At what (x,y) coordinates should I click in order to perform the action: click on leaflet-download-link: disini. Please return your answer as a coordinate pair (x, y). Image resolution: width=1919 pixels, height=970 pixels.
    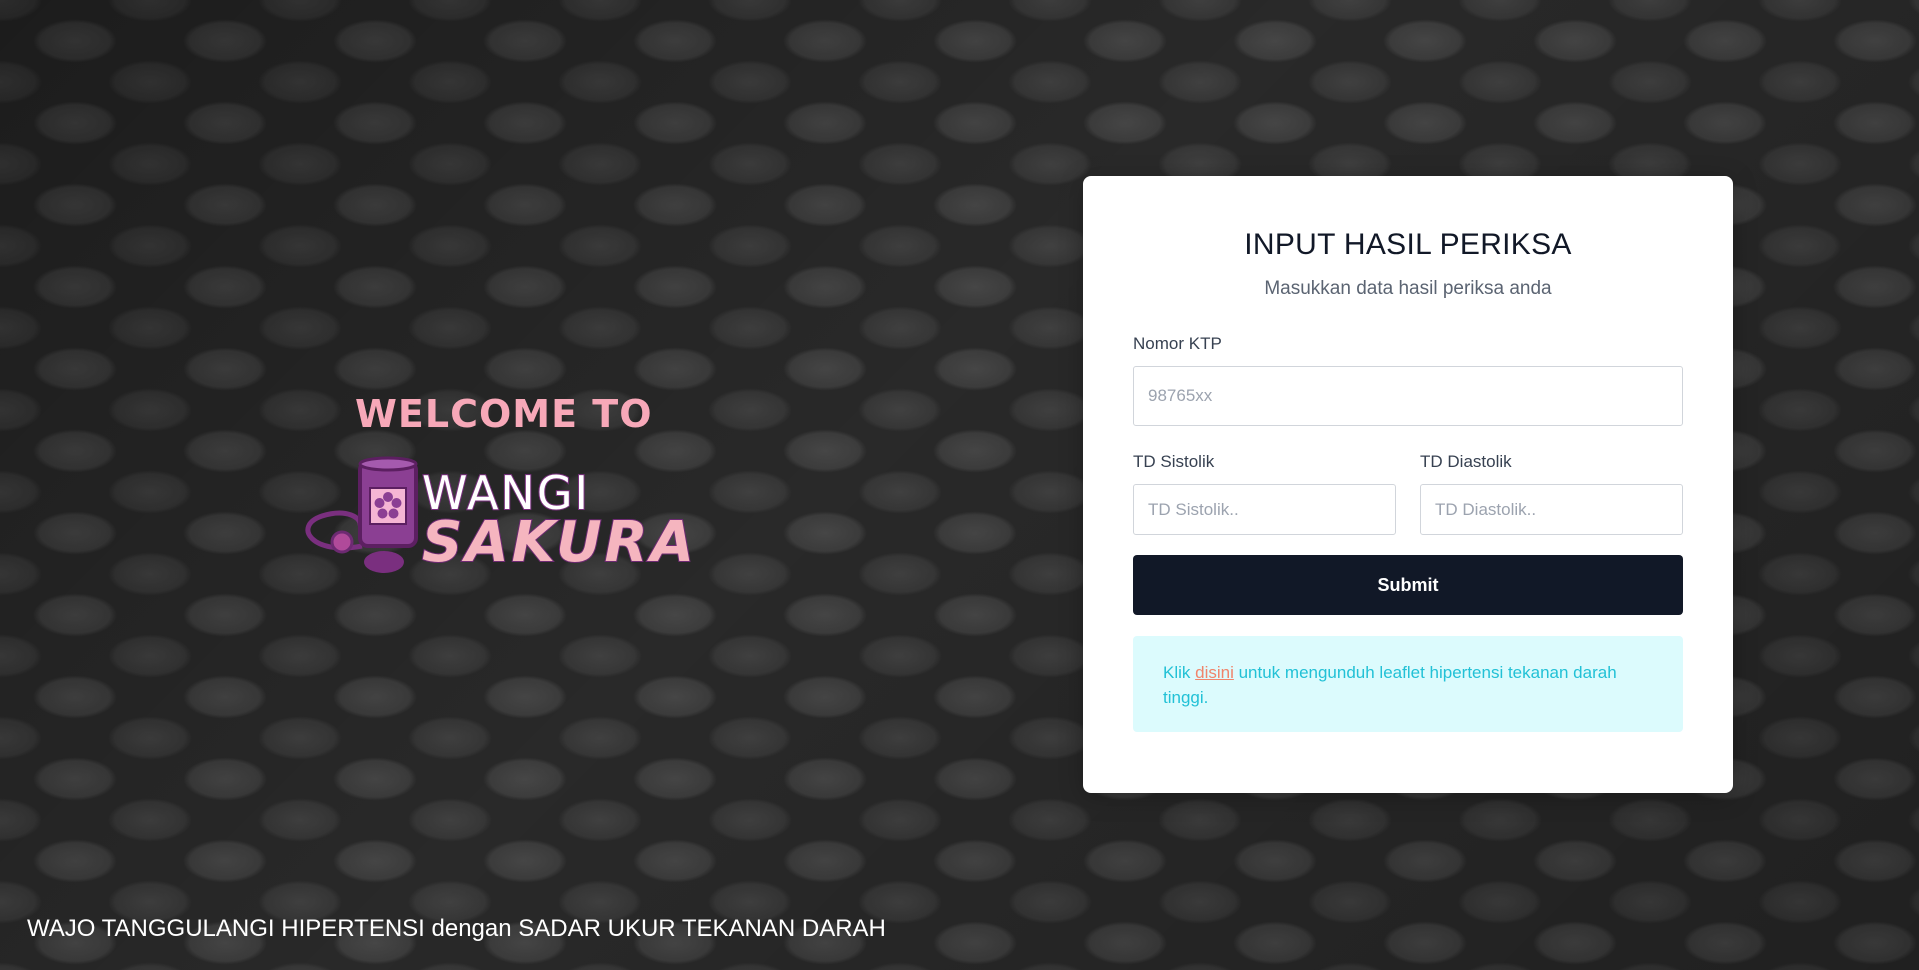
    Looking at the image, I should click on (1214, 672).